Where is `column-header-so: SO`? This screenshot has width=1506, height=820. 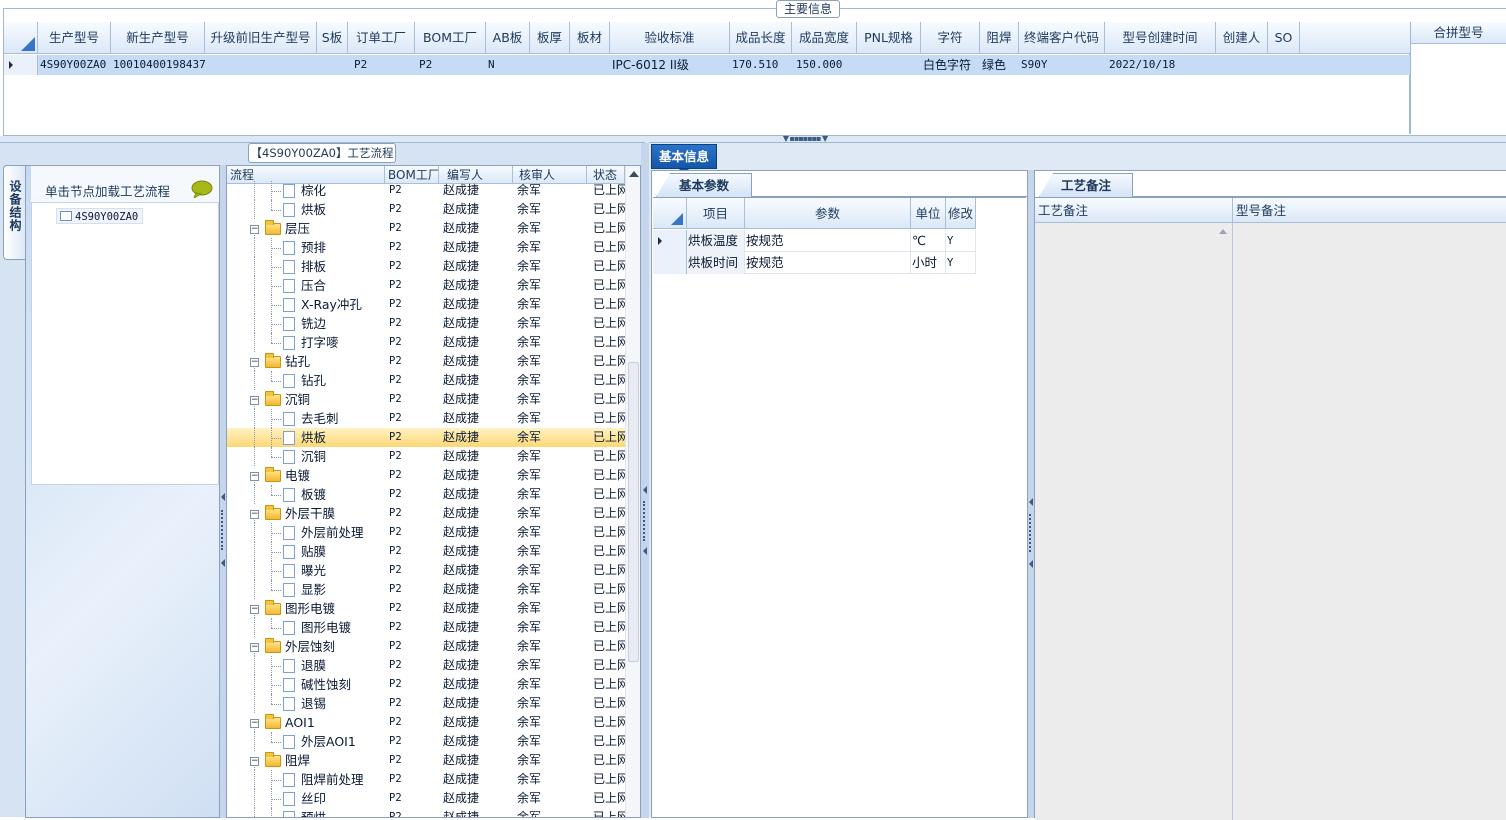 column-header-so: SO is located at coordinates (1284, 38).